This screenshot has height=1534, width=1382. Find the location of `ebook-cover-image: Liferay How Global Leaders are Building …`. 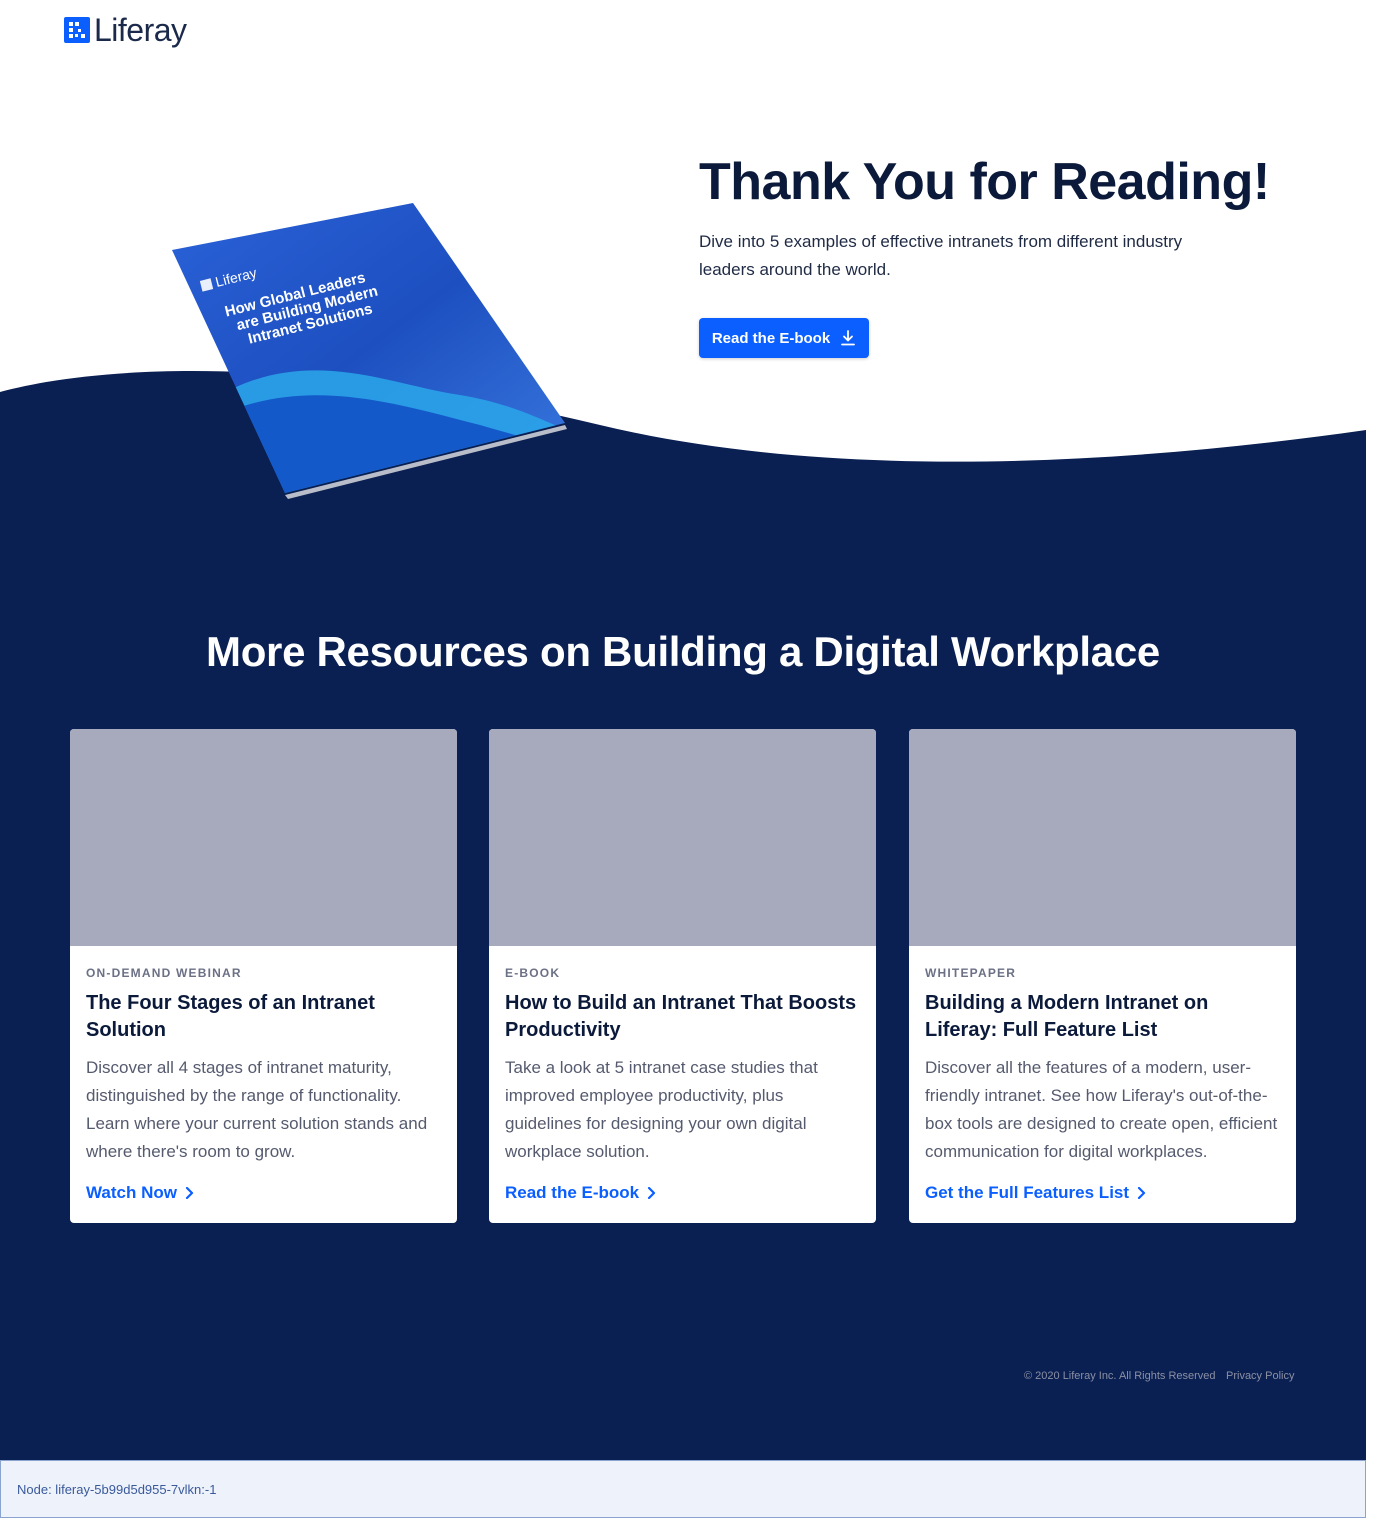

ebook-cover-image: Liferay How Global Leaders are Building … is located at coordinates (369, 351).